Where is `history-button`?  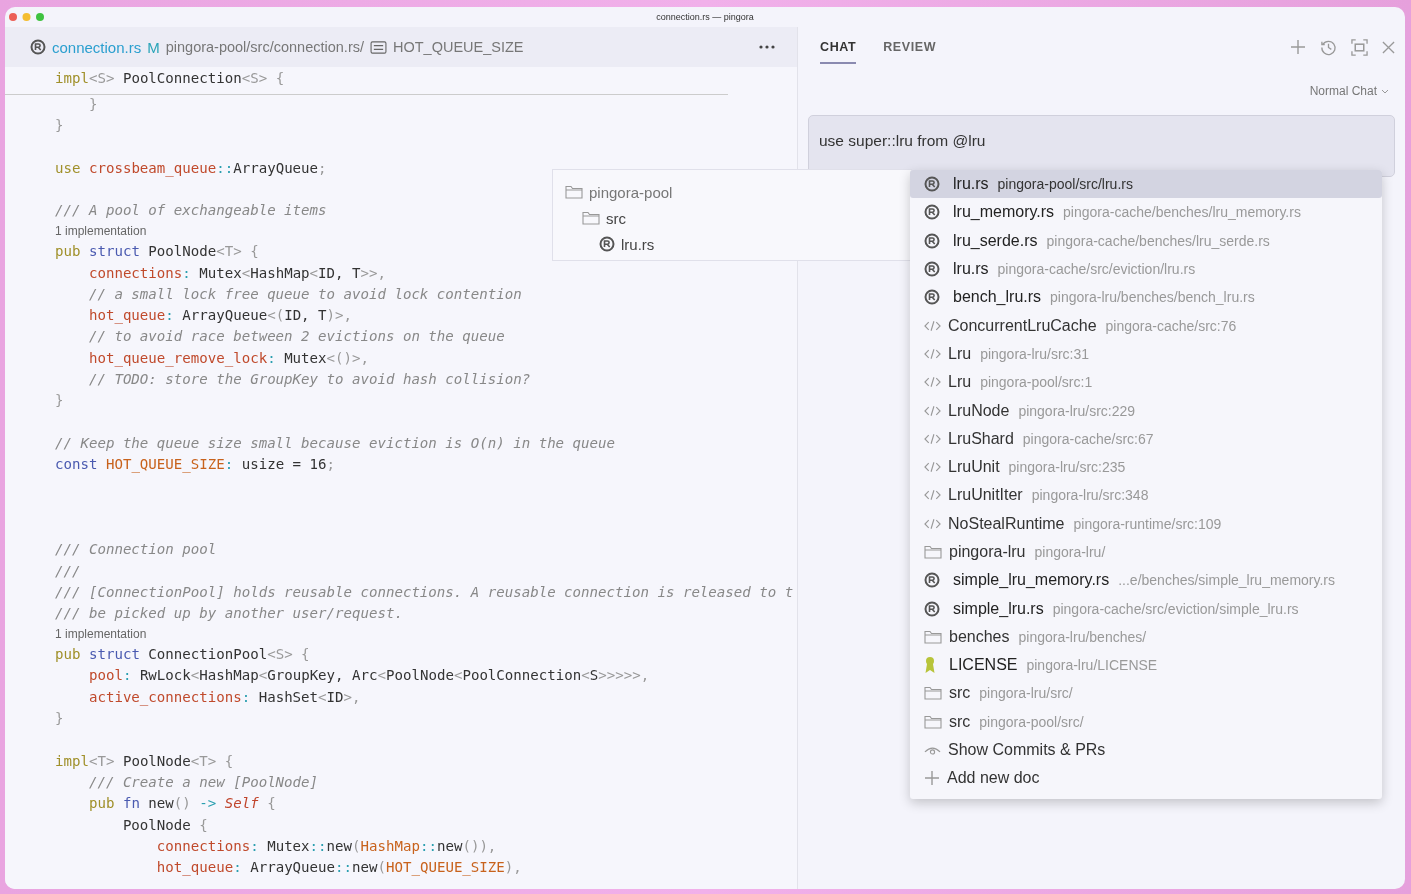
history-button is located at coordinates (1328, 47).